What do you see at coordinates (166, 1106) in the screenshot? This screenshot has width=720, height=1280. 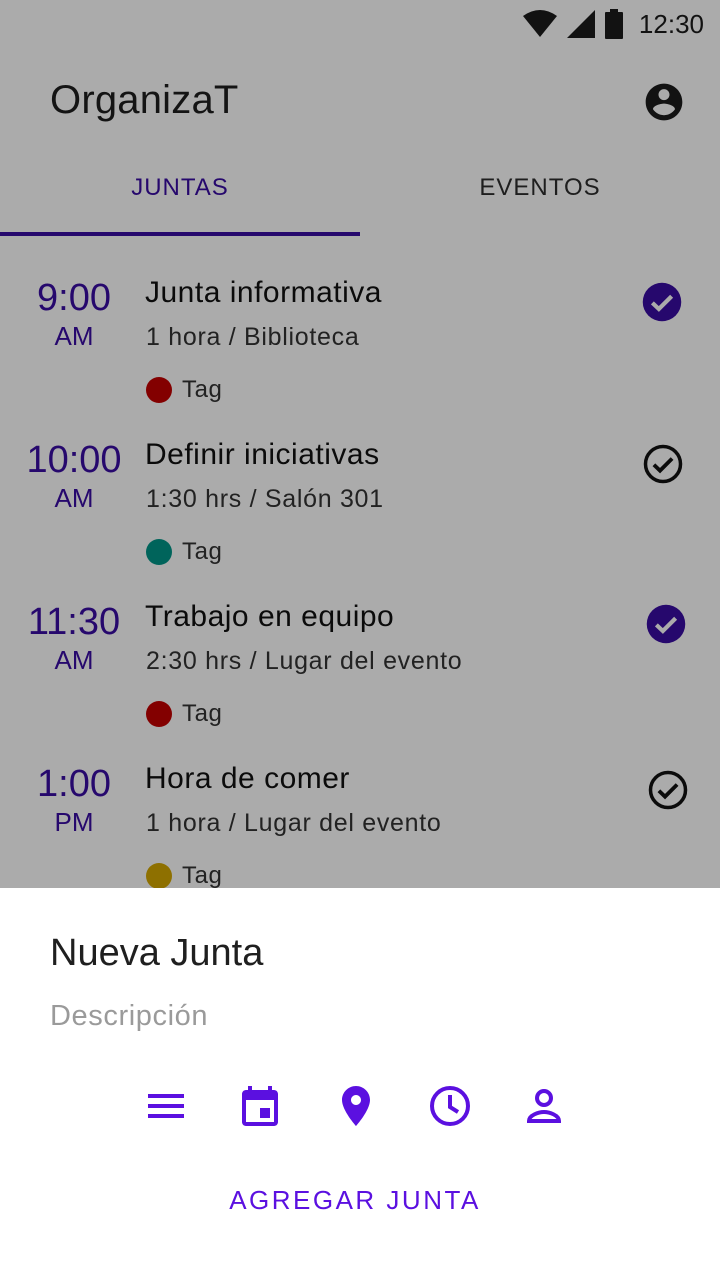 I see `notes-icon` at bounding box center [166, 1106].